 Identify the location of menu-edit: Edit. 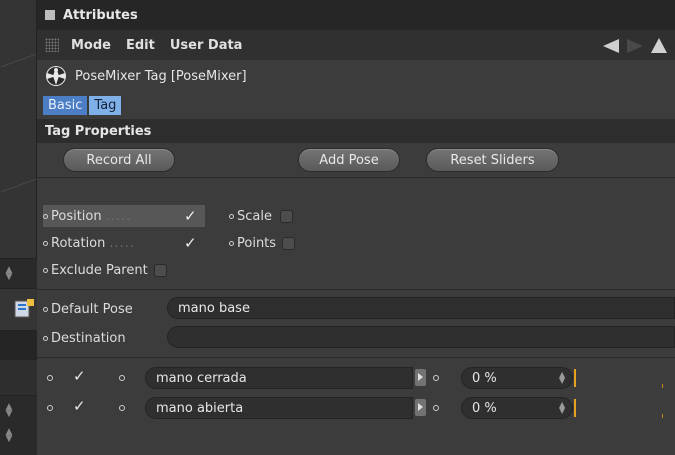
(140, 45).